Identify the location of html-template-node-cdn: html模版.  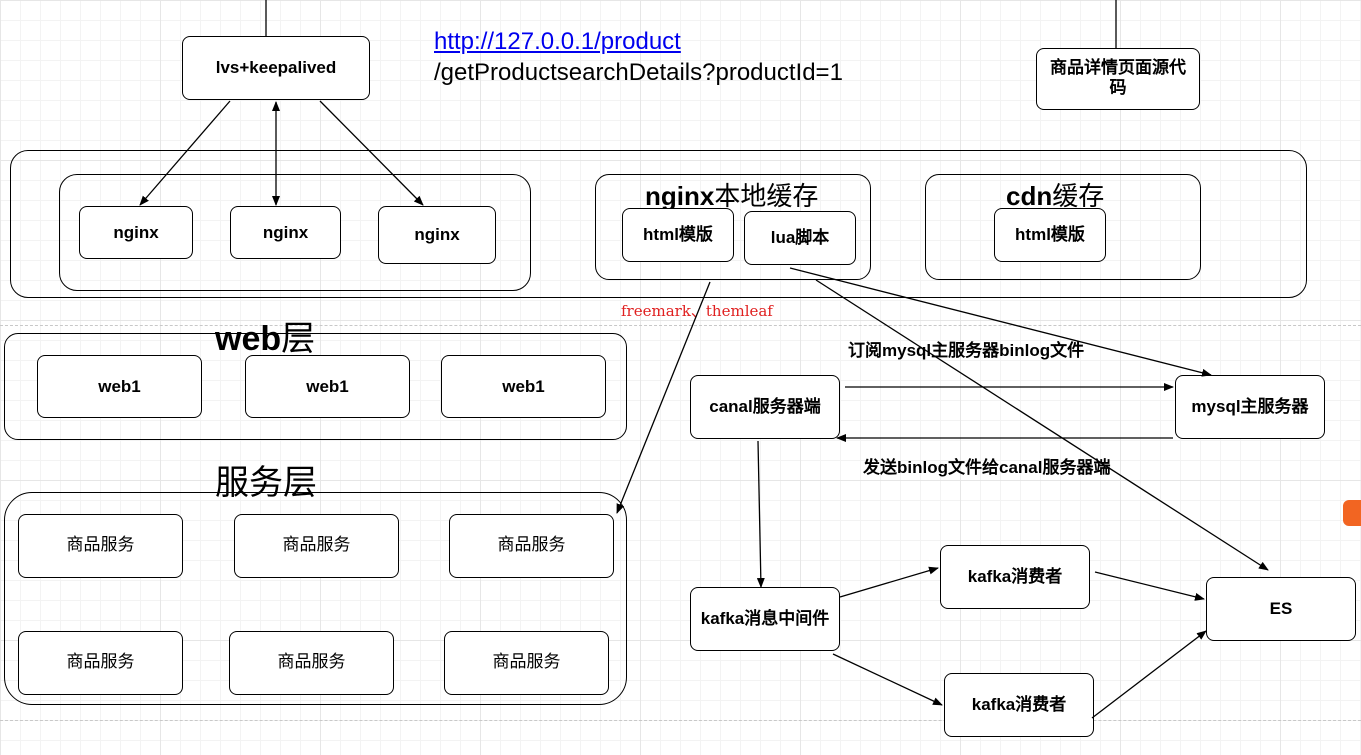
(1050, 235).